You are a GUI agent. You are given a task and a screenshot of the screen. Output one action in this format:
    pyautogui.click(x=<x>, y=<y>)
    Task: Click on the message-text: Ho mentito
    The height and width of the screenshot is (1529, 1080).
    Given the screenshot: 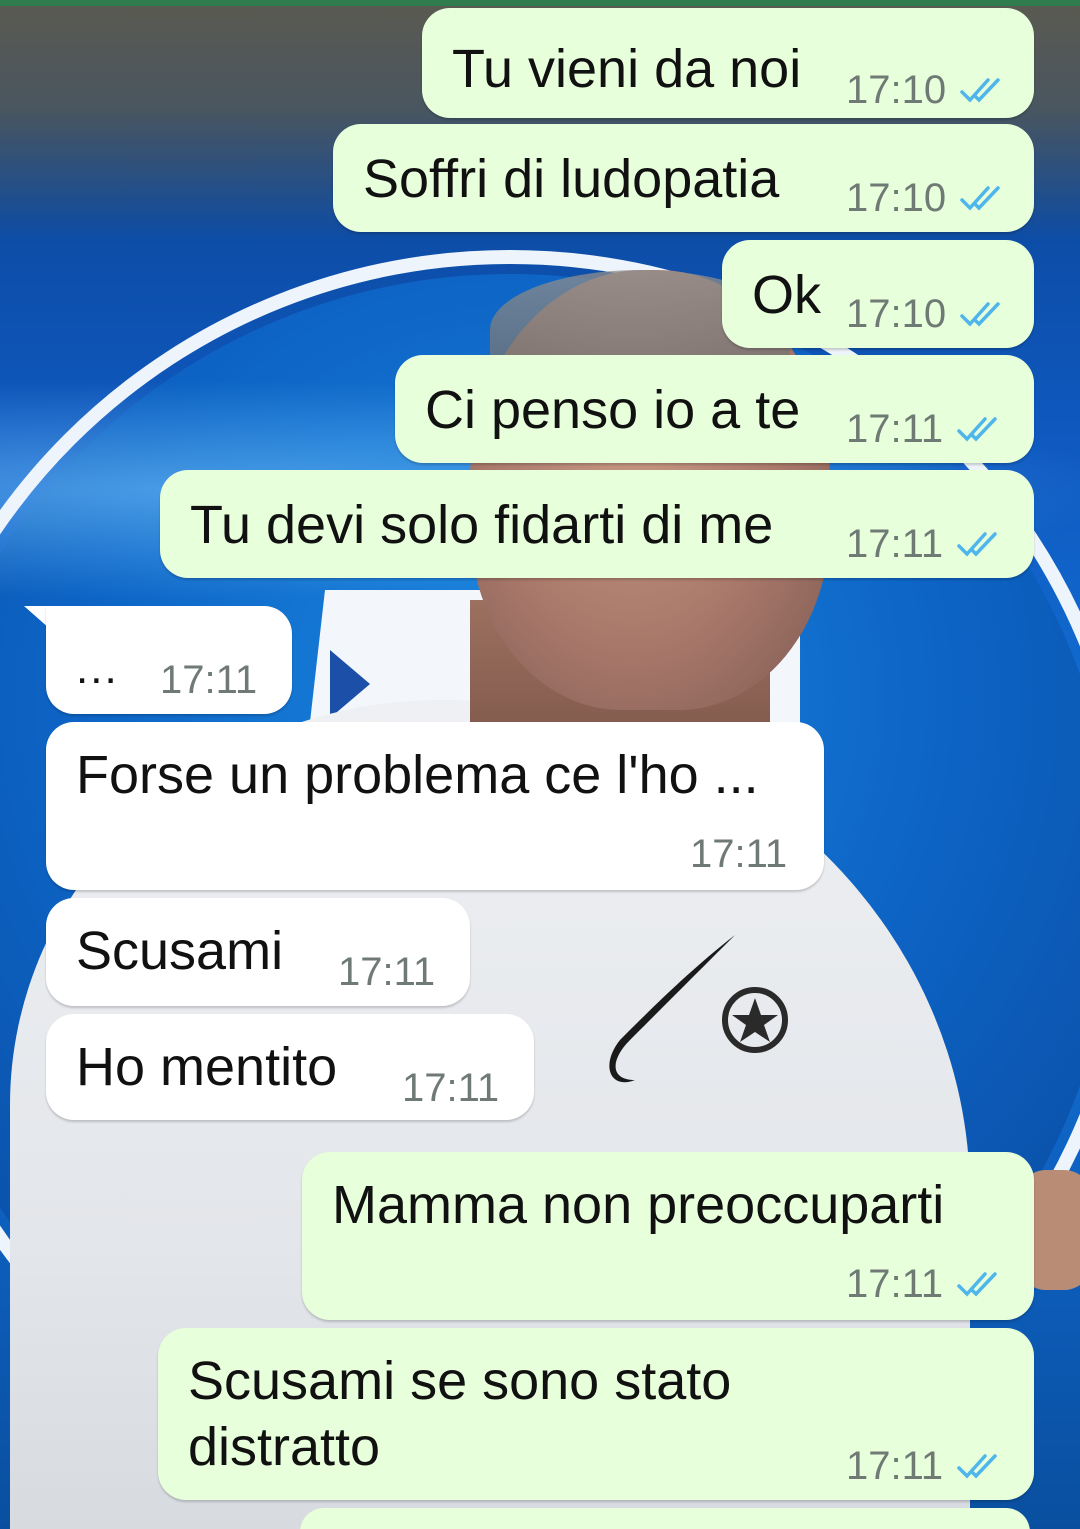 What is the action you would take?
    pyautogui.click(x=207, y=1067)
    